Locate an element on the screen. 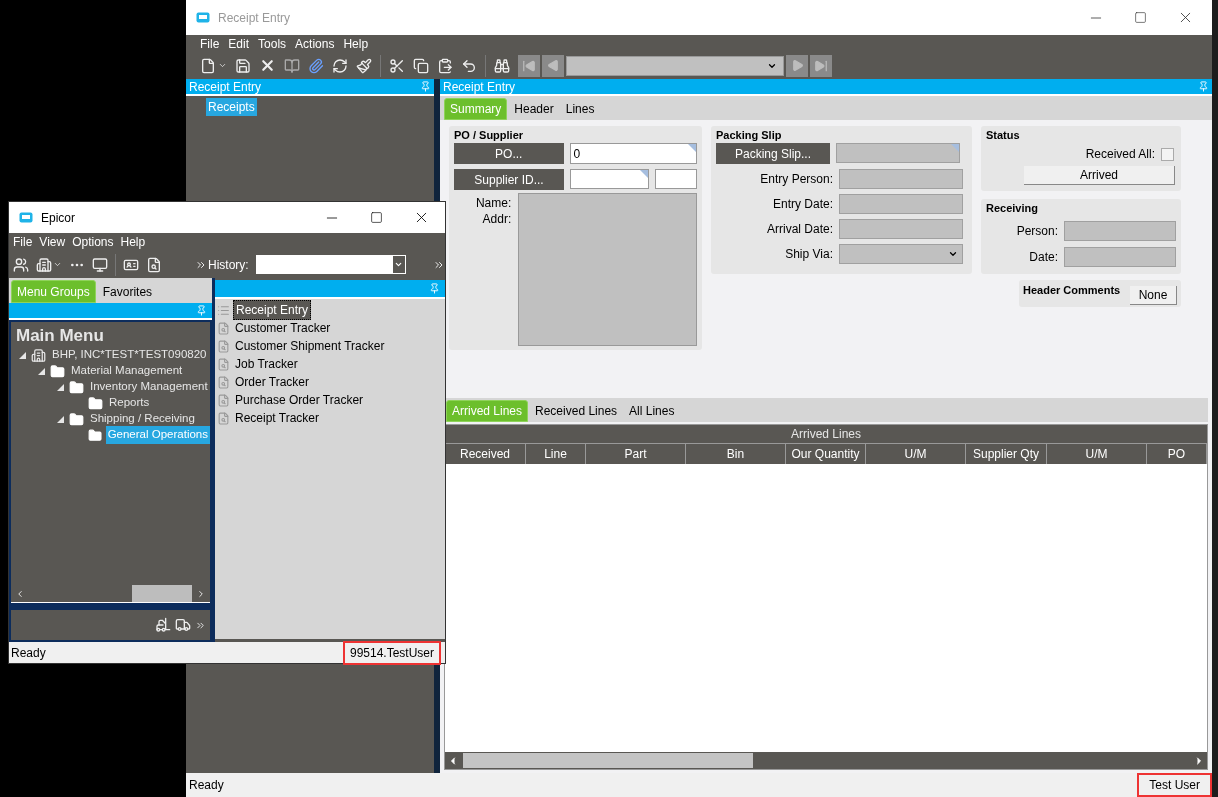  refresh-icon is located at coordinates (340, 65).